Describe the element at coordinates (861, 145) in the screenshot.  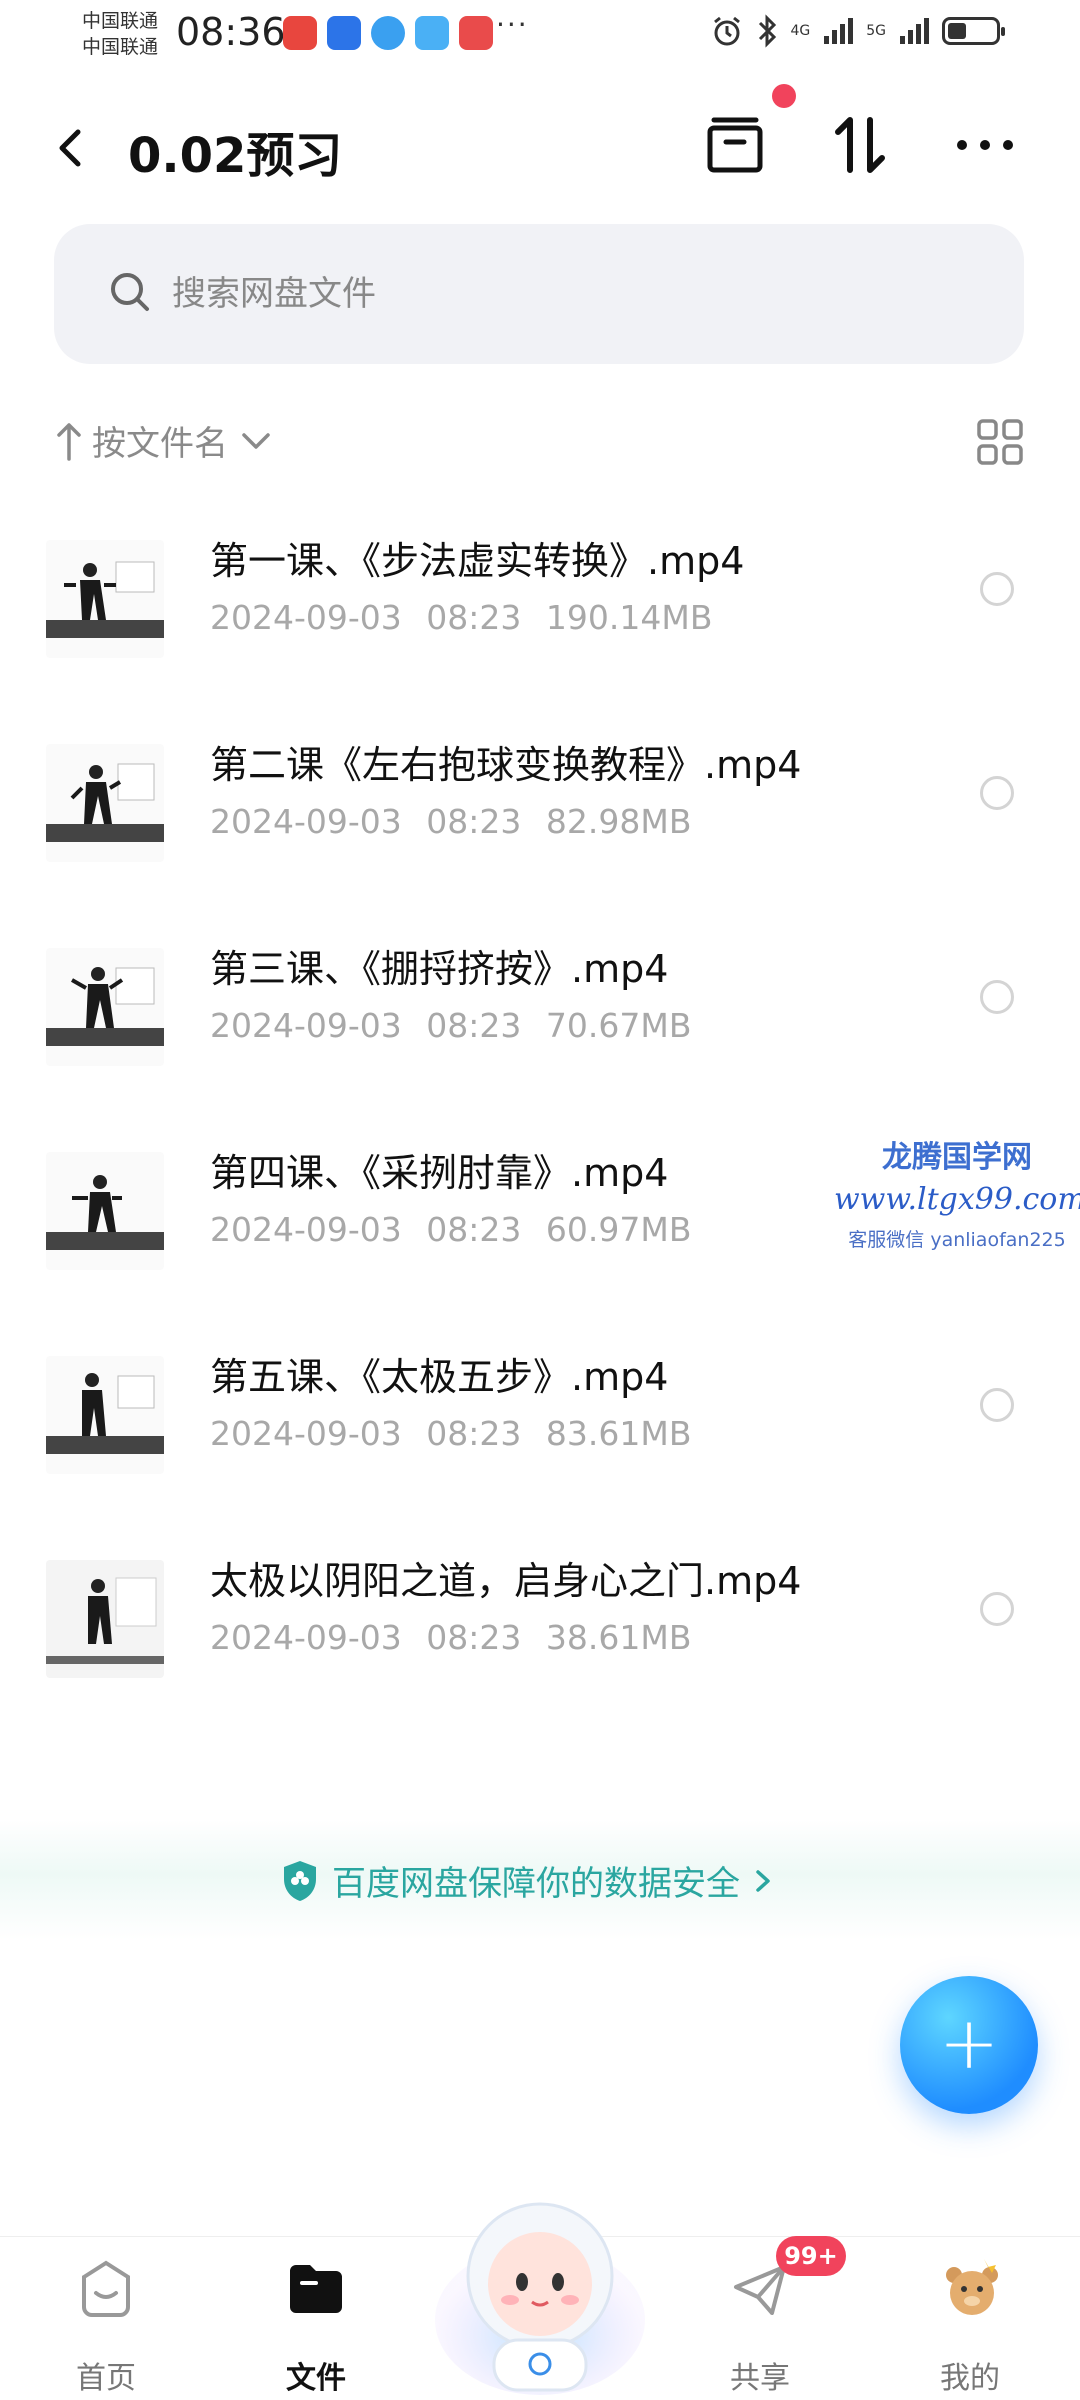
I see `sort-arrows-icon` at that location.